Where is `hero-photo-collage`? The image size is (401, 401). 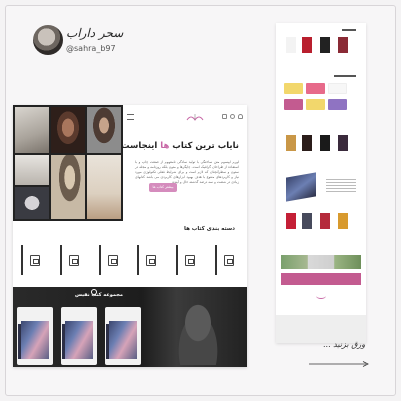
hero-photo-collage is located at coordinates (68, 163).